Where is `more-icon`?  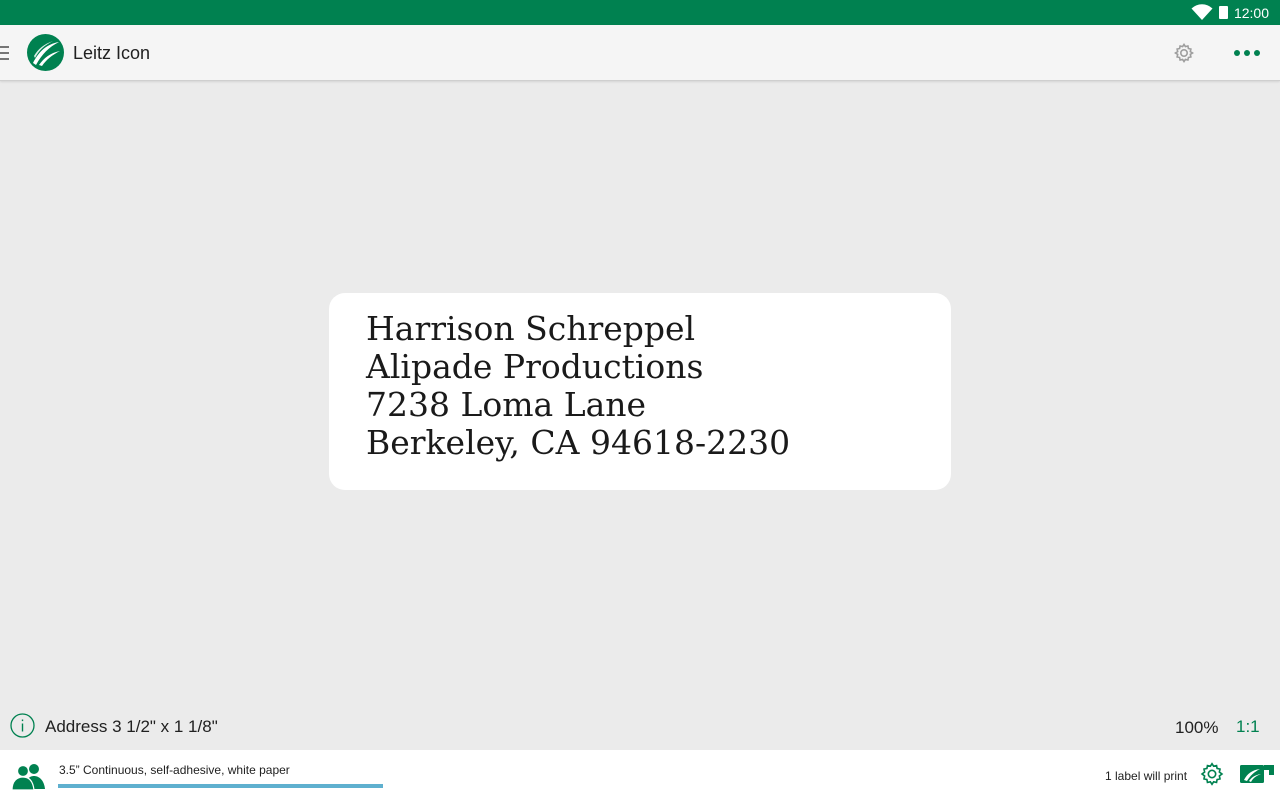 more-icon is located at coordinates (1247, 53).